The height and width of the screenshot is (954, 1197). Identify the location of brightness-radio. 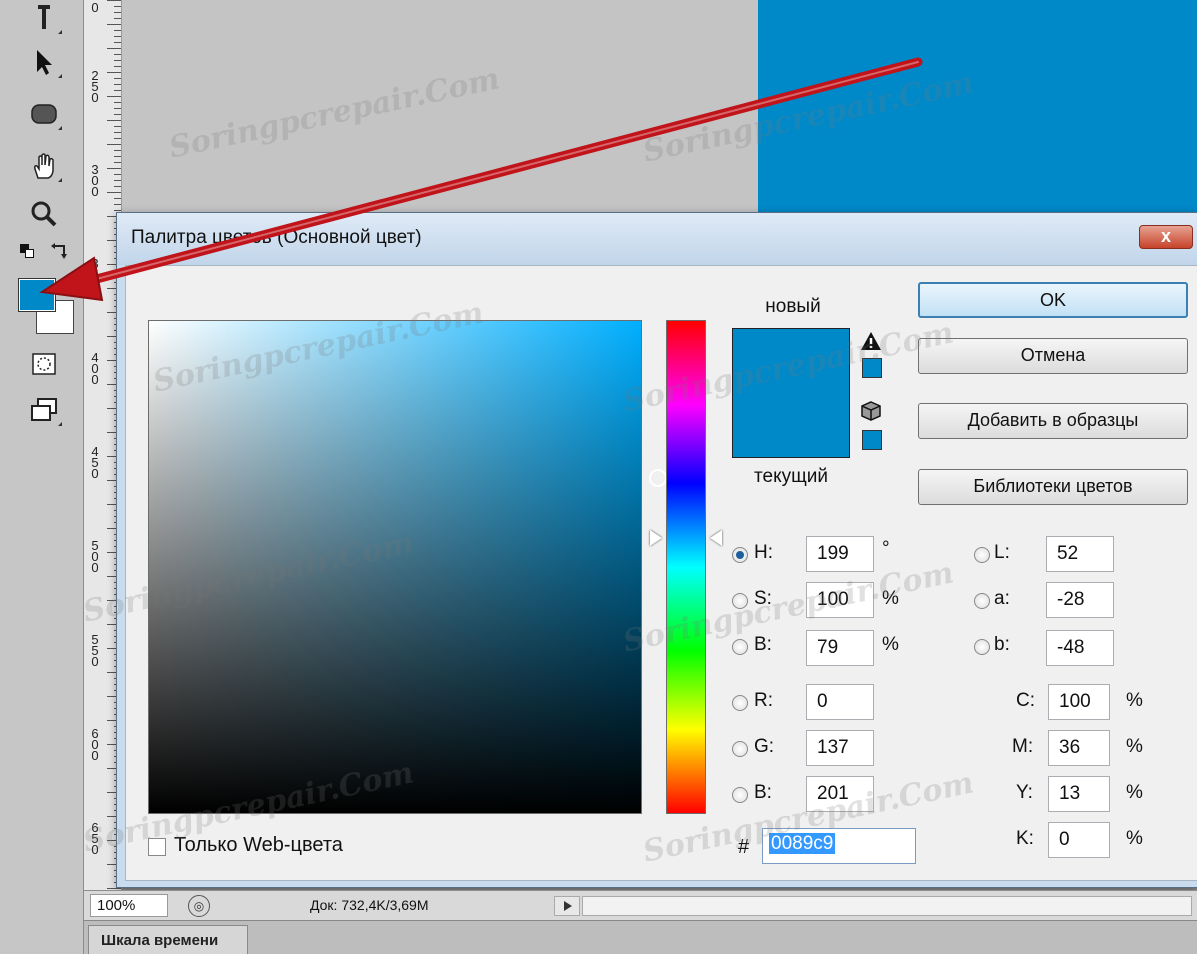
(740, 647).